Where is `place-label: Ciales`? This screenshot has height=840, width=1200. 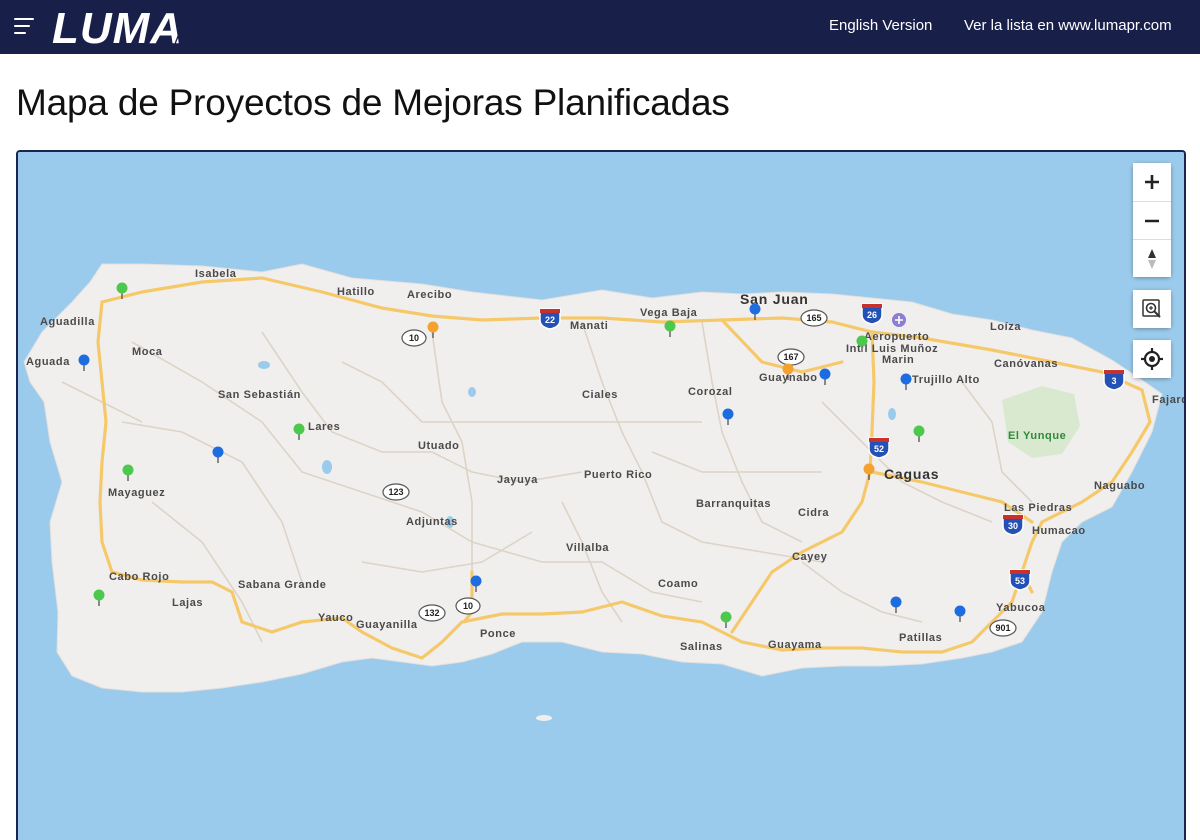
place-label: Ciales is located at coordinates (600, 395).